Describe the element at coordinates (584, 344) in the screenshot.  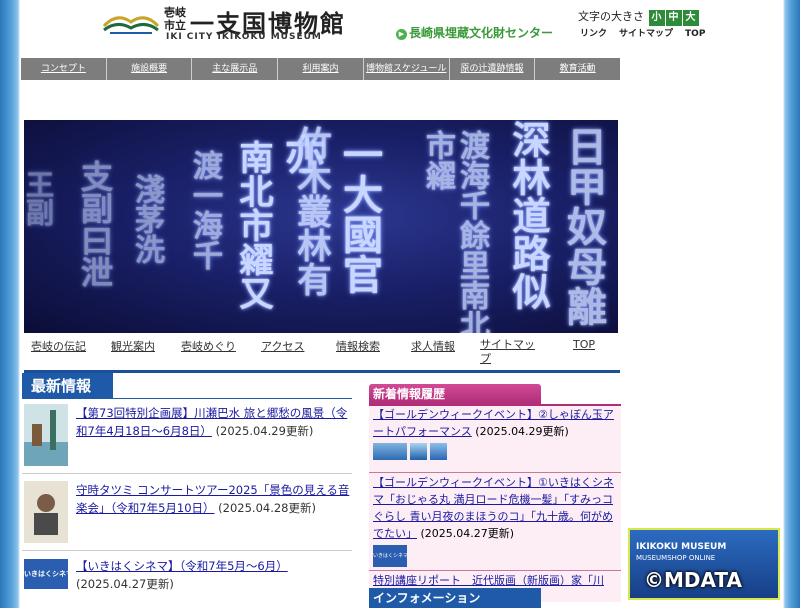
I see `subnav-top: TOP` at that location.